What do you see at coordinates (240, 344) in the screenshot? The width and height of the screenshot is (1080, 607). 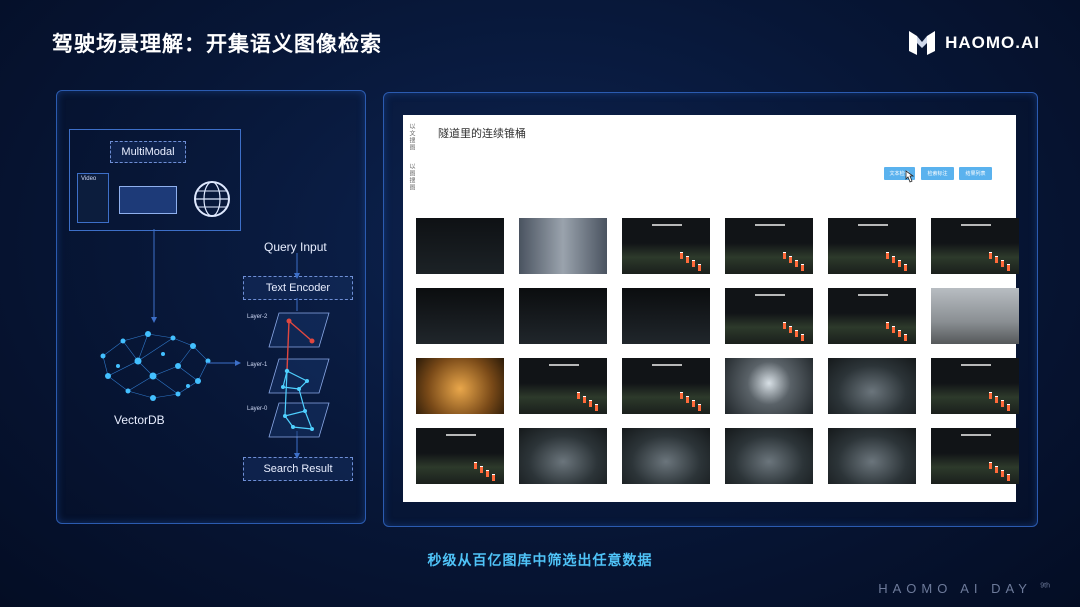 I see `hnsw-layers-graphic` at bounding box center [240, 344].